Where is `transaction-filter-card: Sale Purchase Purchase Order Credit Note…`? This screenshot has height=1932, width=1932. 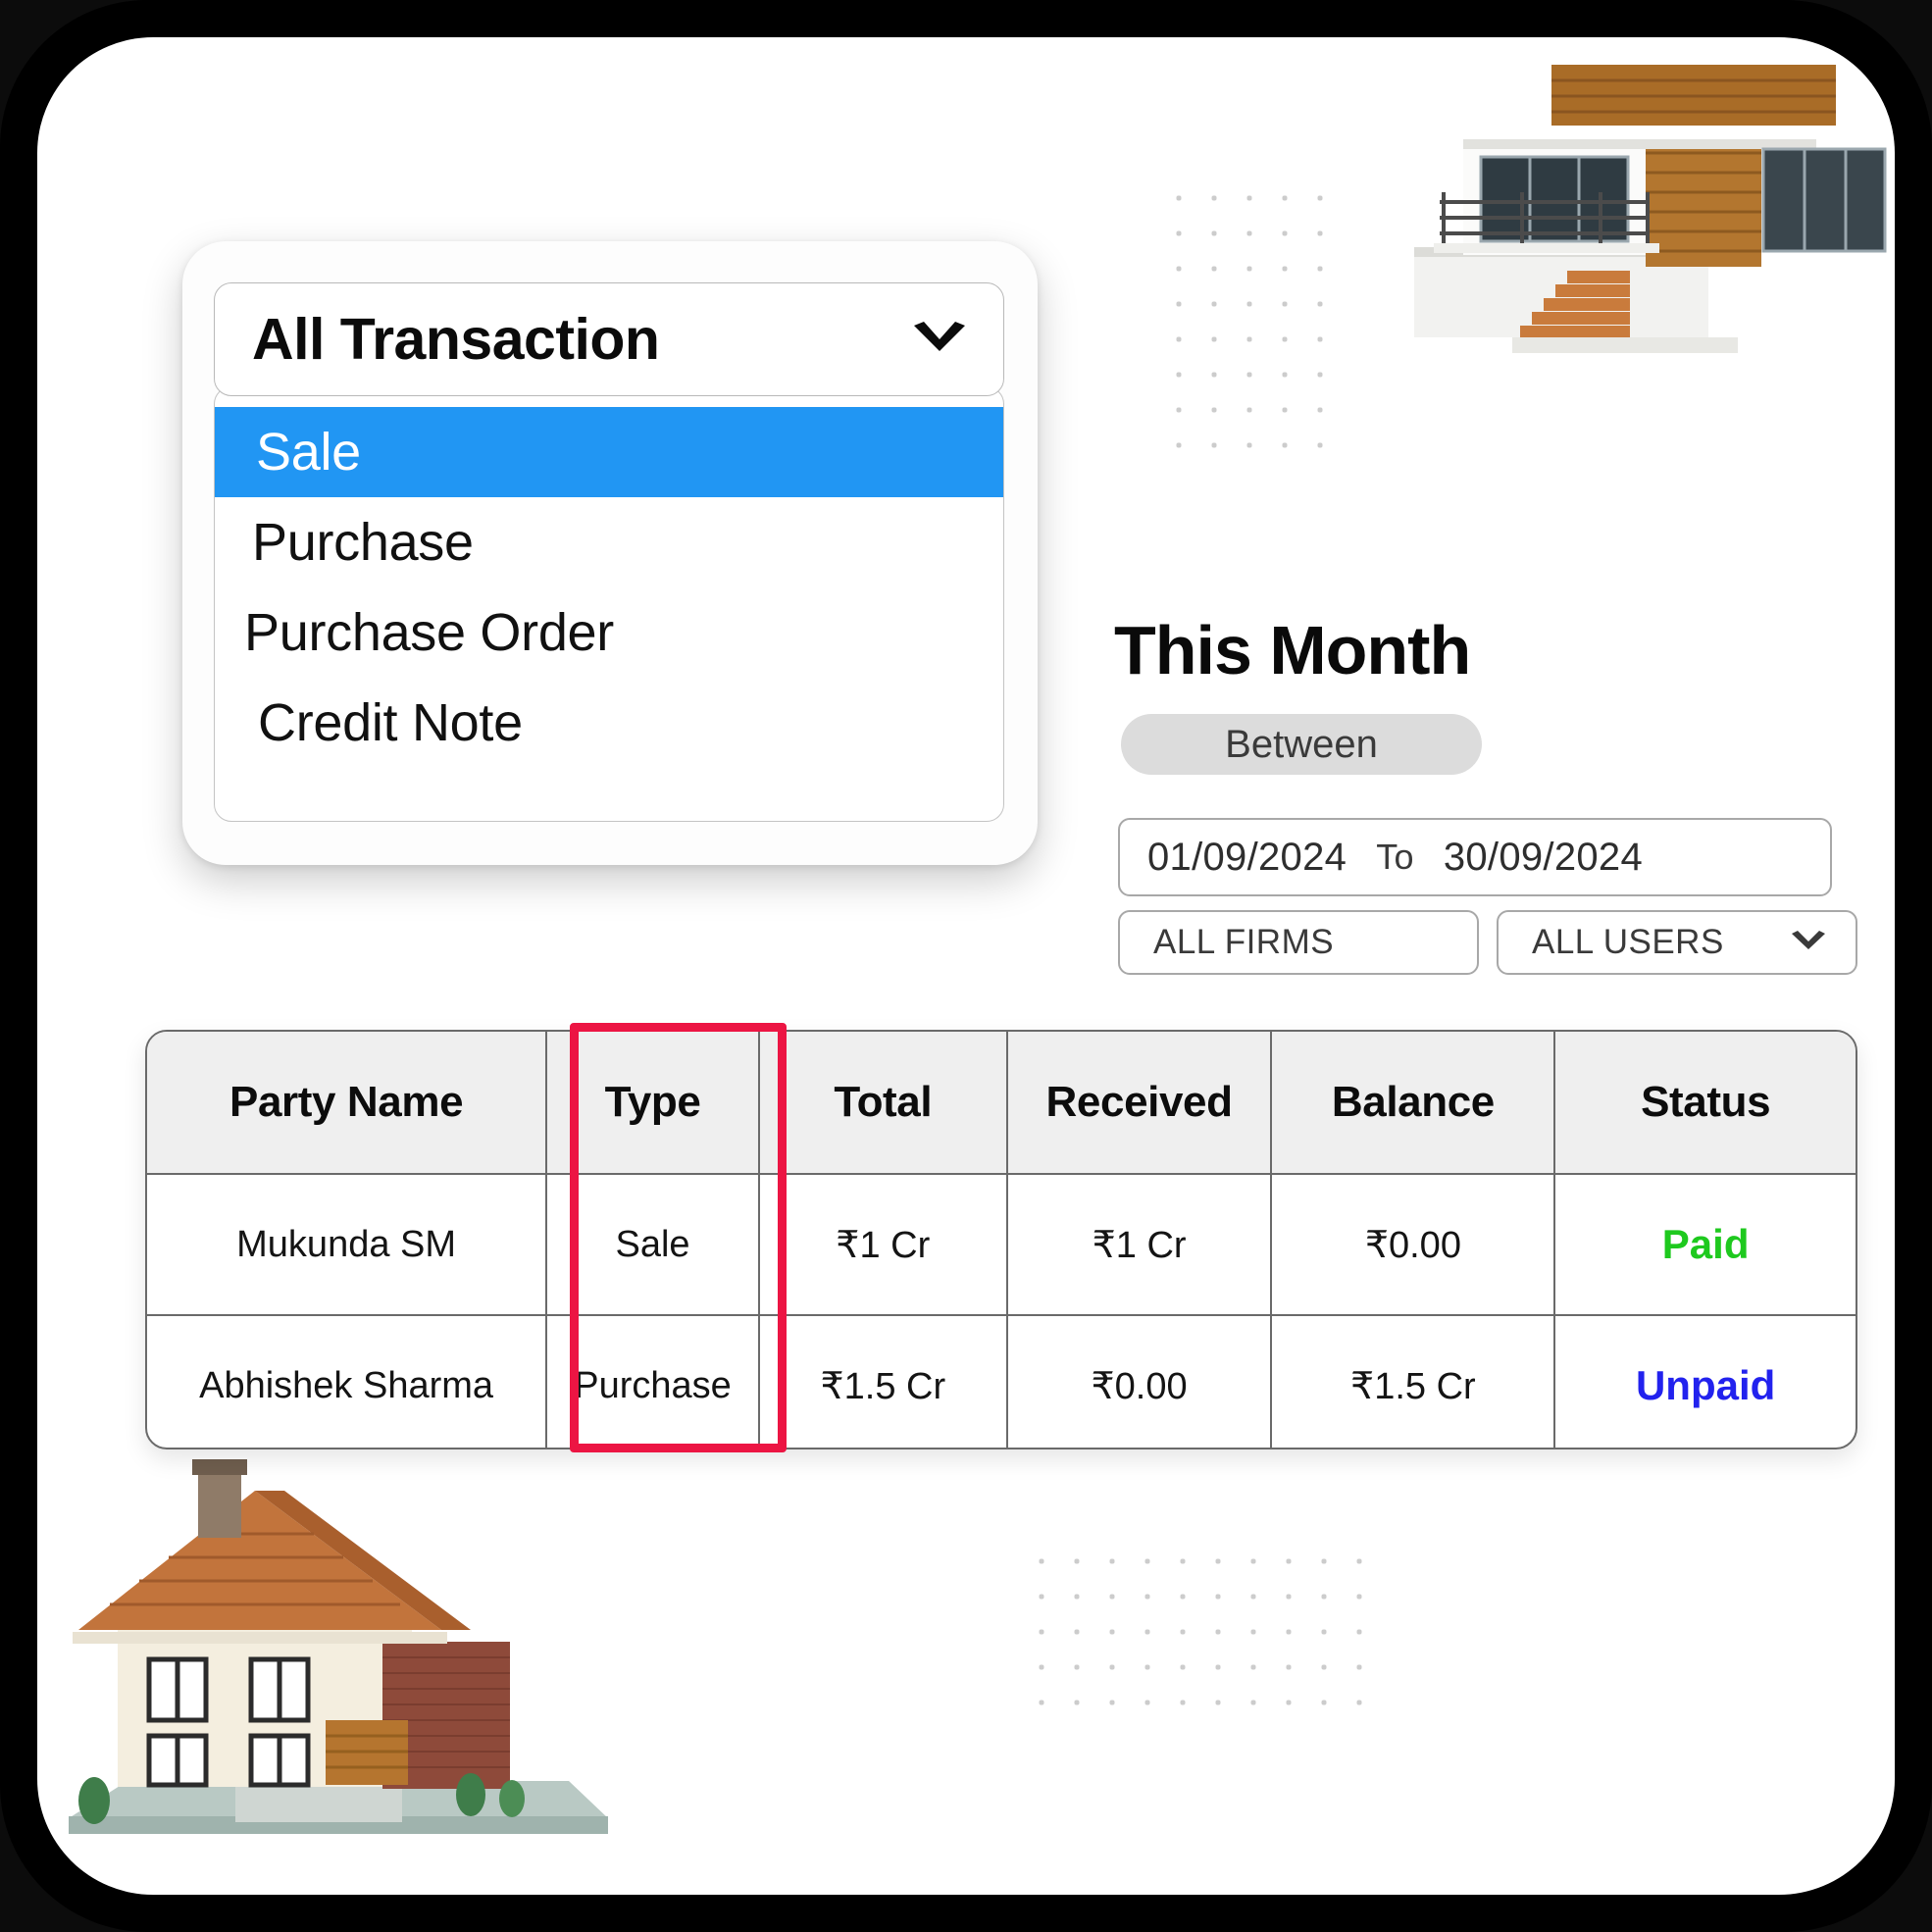 transaction-filter-card: Sale Purchase Purchase Order Credit Note… is located at coordinates (610, 553).